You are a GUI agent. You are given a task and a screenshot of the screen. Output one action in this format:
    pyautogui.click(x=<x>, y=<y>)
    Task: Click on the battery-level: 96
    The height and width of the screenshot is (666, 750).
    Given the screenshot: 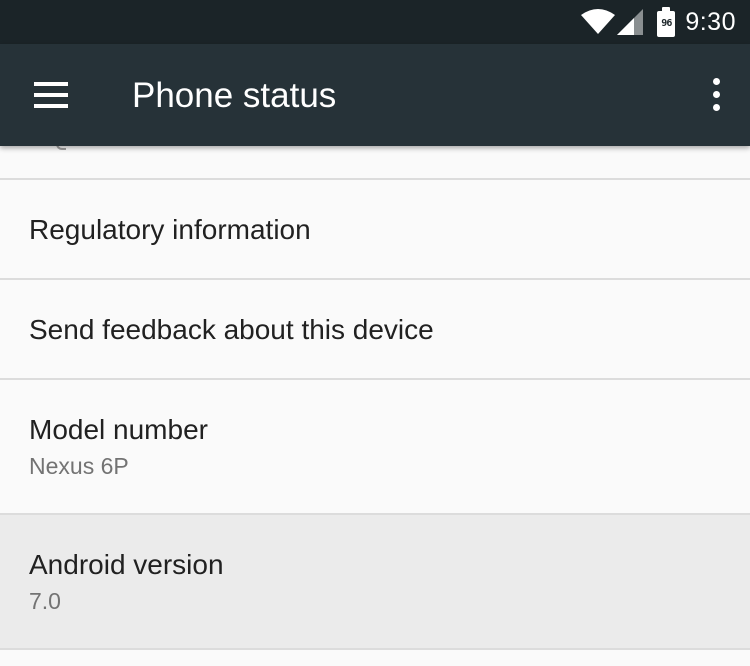 What is the action you would take?
    pyautogui.click(x=666, y=24)
    